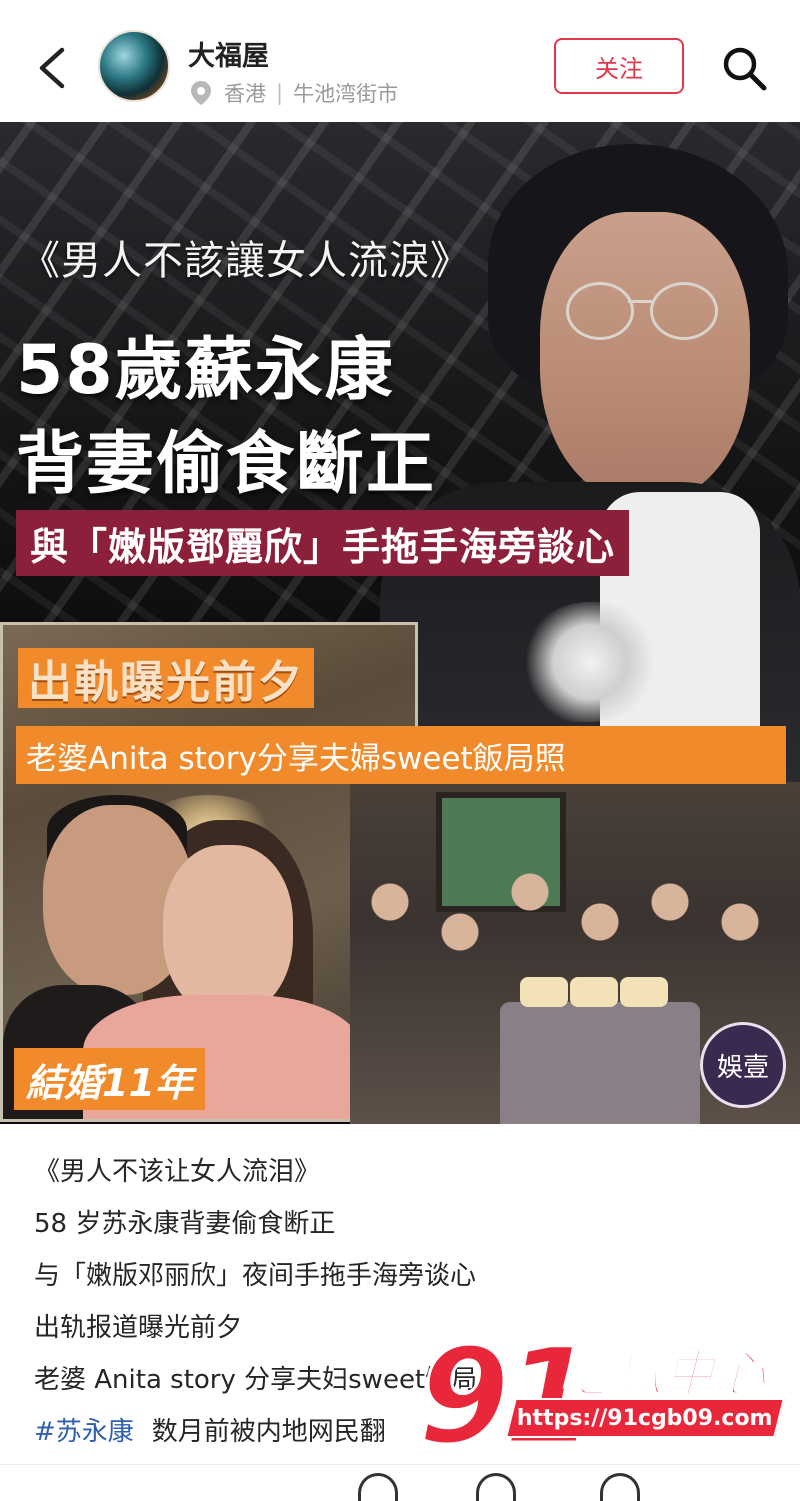 The width and height of the screenshot is (800, 1501). What do you see at coordinates (205, 370) in the screenshot?
I see `poster-headline-1: 58歲蘇永康` at bounding box center [205, 370].